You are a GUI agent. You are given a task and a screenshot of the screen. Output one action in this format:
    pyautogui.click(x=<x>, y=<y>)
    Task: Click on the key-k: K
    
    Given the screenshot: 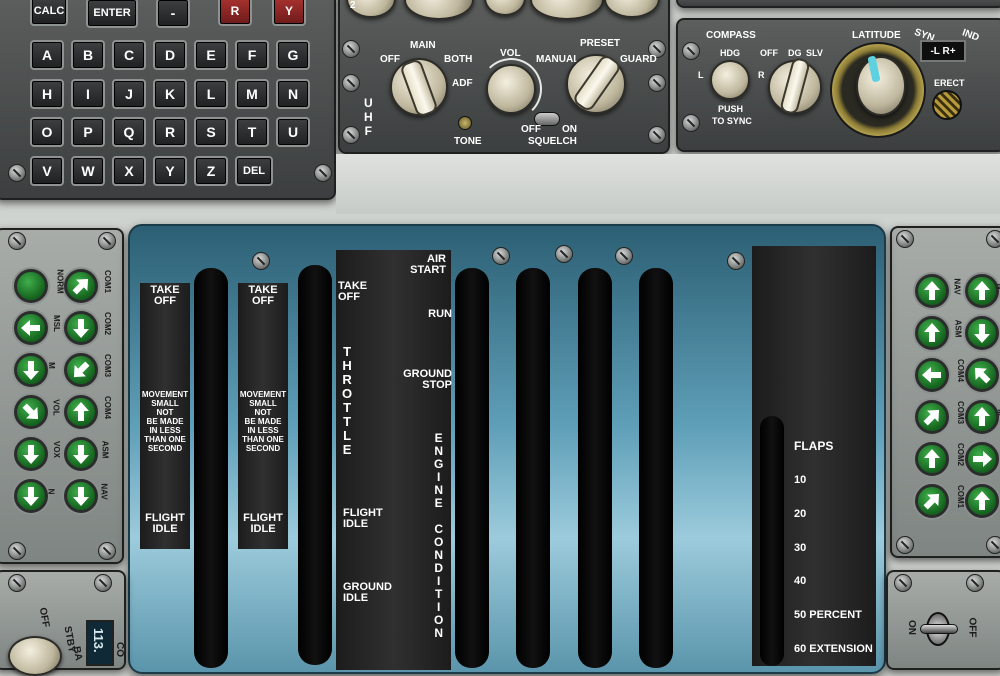 What is the action you would take?
    pyautogui.click(x=170, y=94)
    